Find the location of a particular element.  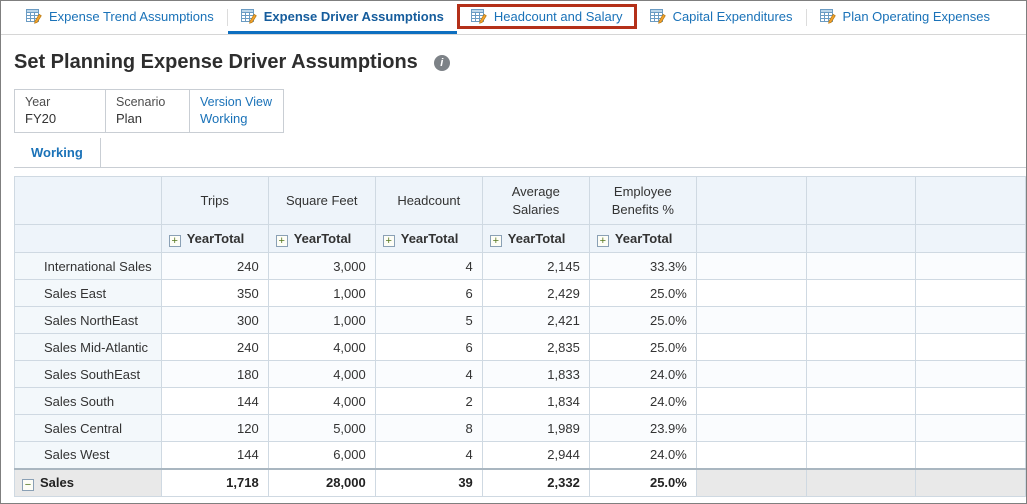

data-cell: 350 is located at coordinates (214, 293).